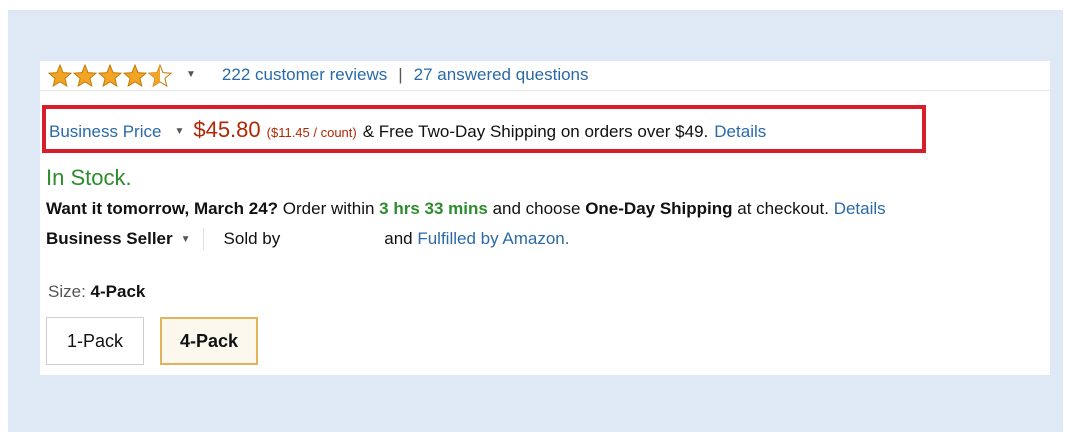  I want to click on size-selected-value: 4-Pack, so click(118, 291).